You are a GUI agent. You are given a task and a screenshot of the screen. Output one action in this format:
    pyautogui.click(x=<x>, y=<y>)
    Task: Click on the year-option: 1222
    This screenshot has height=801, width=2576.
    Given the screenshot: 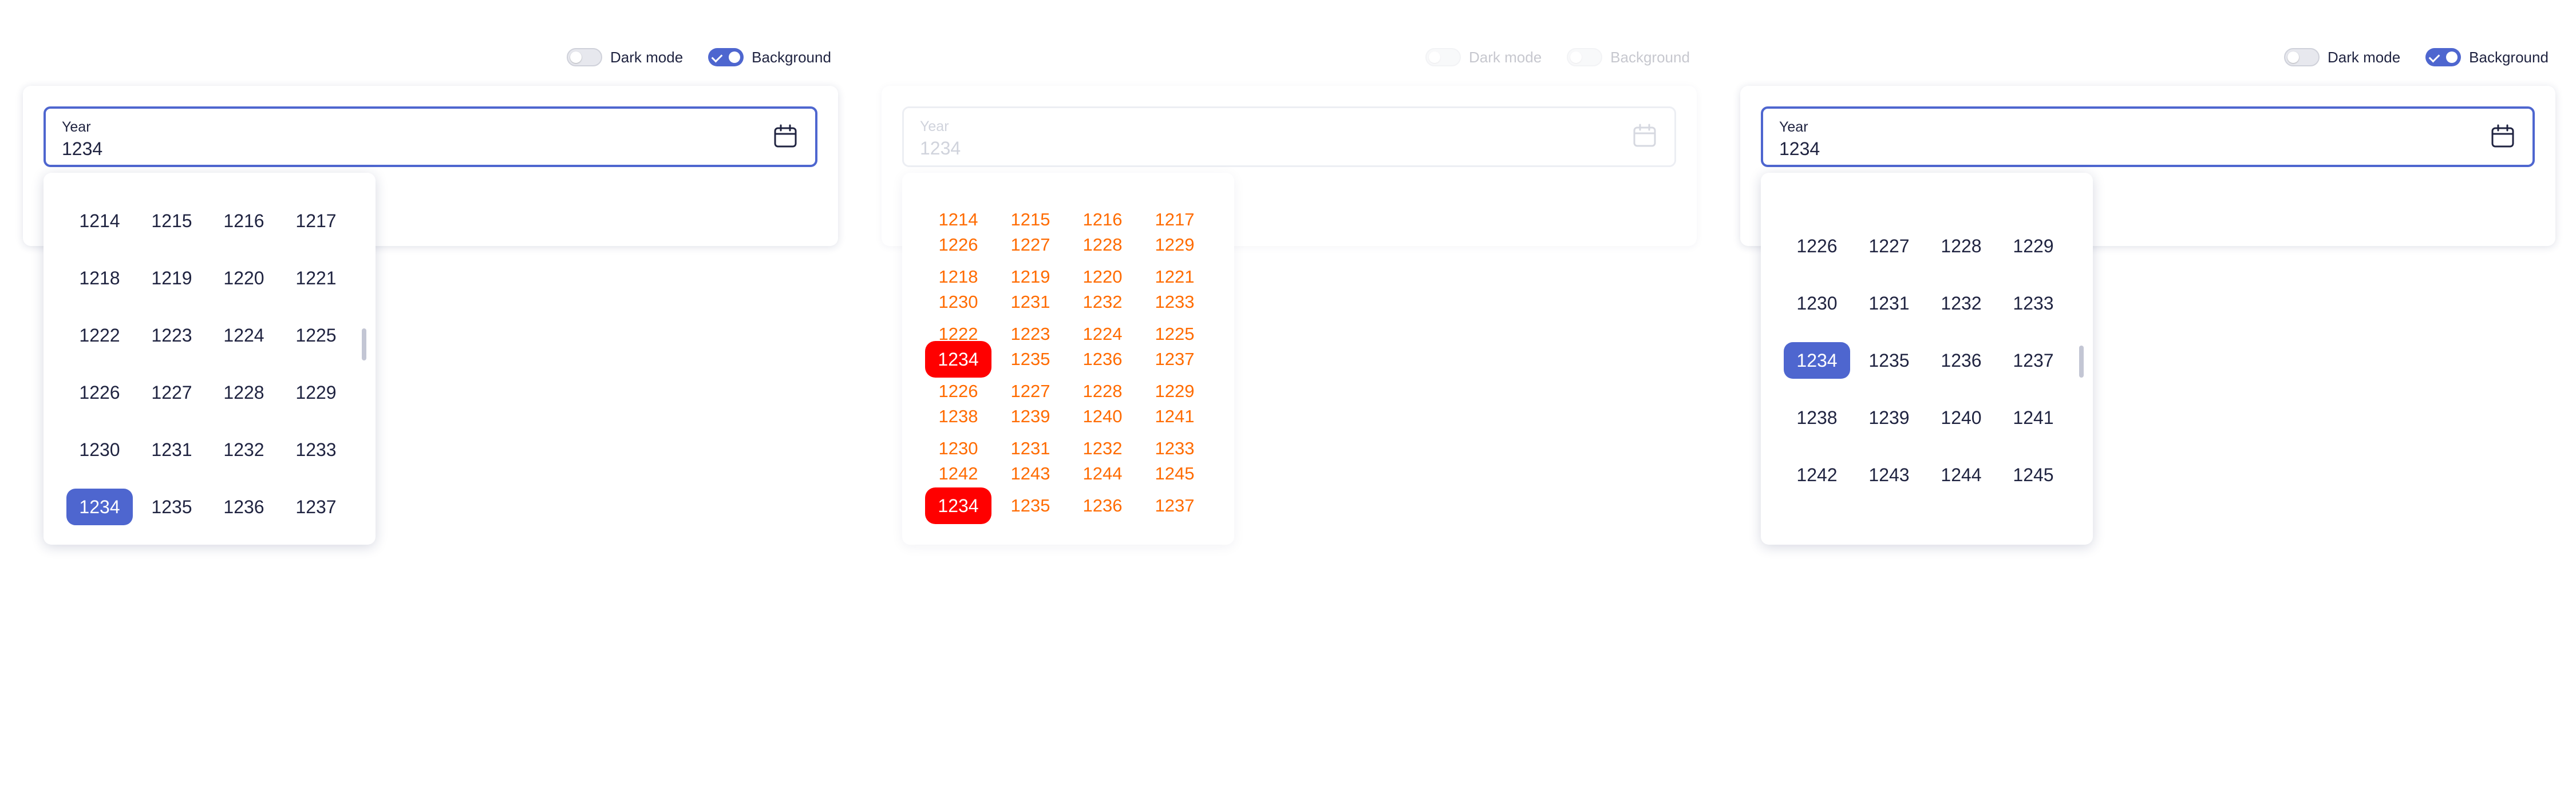 What is the action you would take?
    pyautogui.click(x=99, y=335)
    